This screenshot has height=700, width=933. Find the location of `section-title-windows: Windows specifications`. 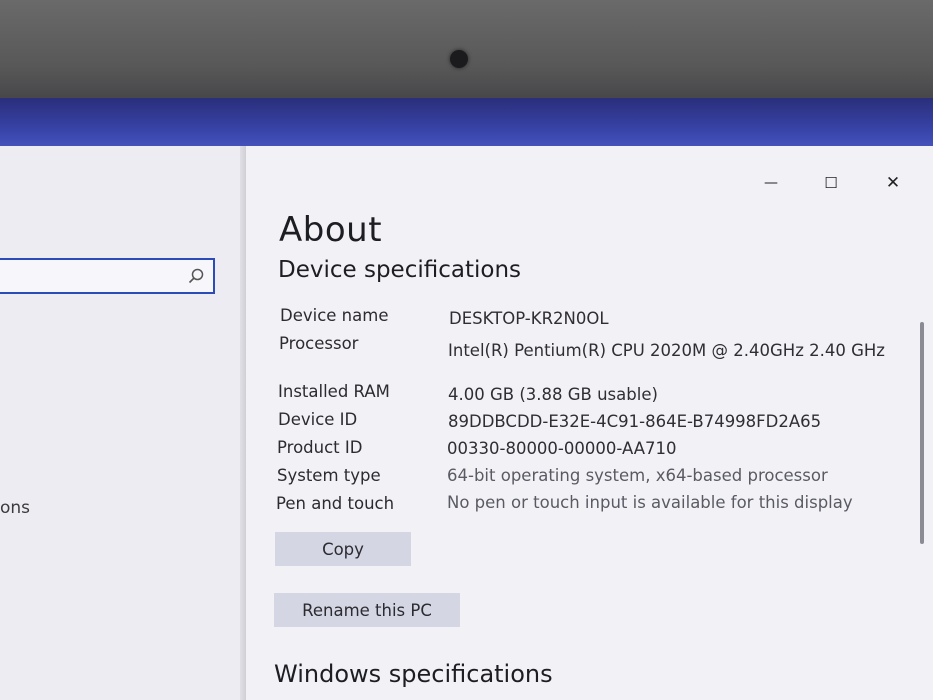

section-title-windows: Windows specifications is located at coordinates (413, 674).